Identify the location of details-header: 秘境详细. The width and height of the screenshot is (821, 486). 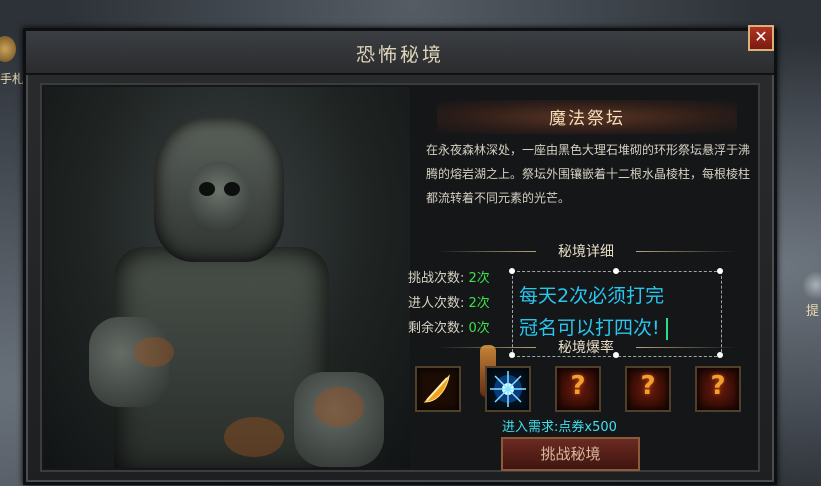
(586, 251).